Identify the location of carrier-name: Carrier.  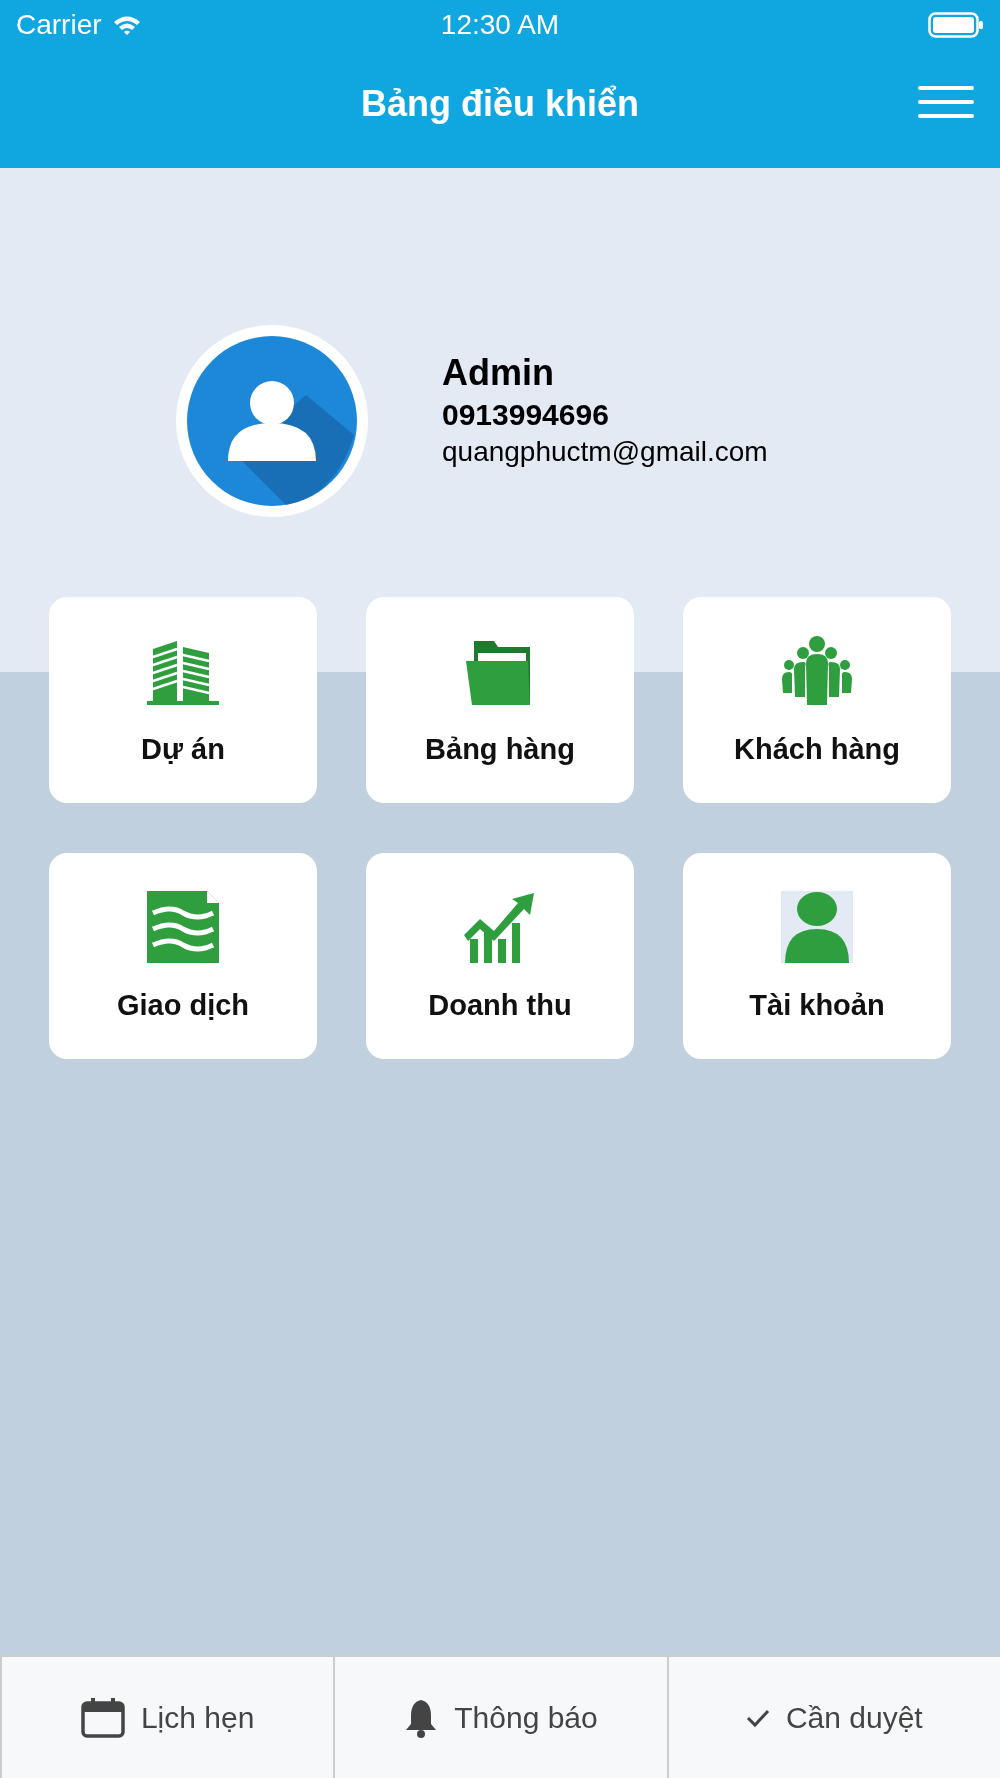
(59, 25).